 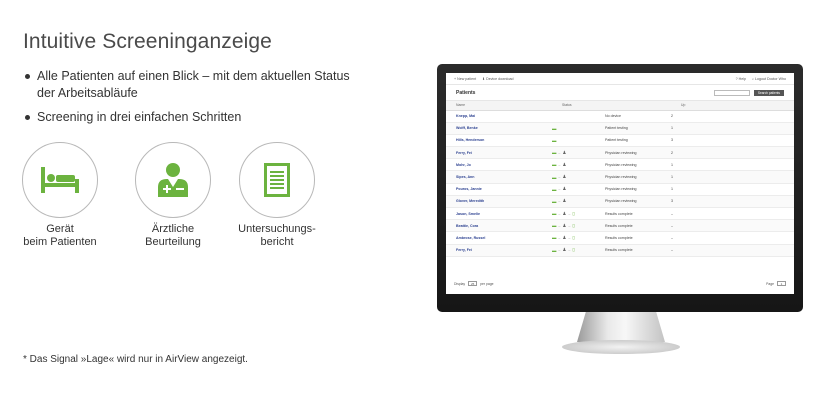 What do you see at coordinates (620, 226) in the screenshot?
I see `table-row: Beattie, Cora ▬ – ♟ – ▯ Results complete –` at bounding box center [620, 226].